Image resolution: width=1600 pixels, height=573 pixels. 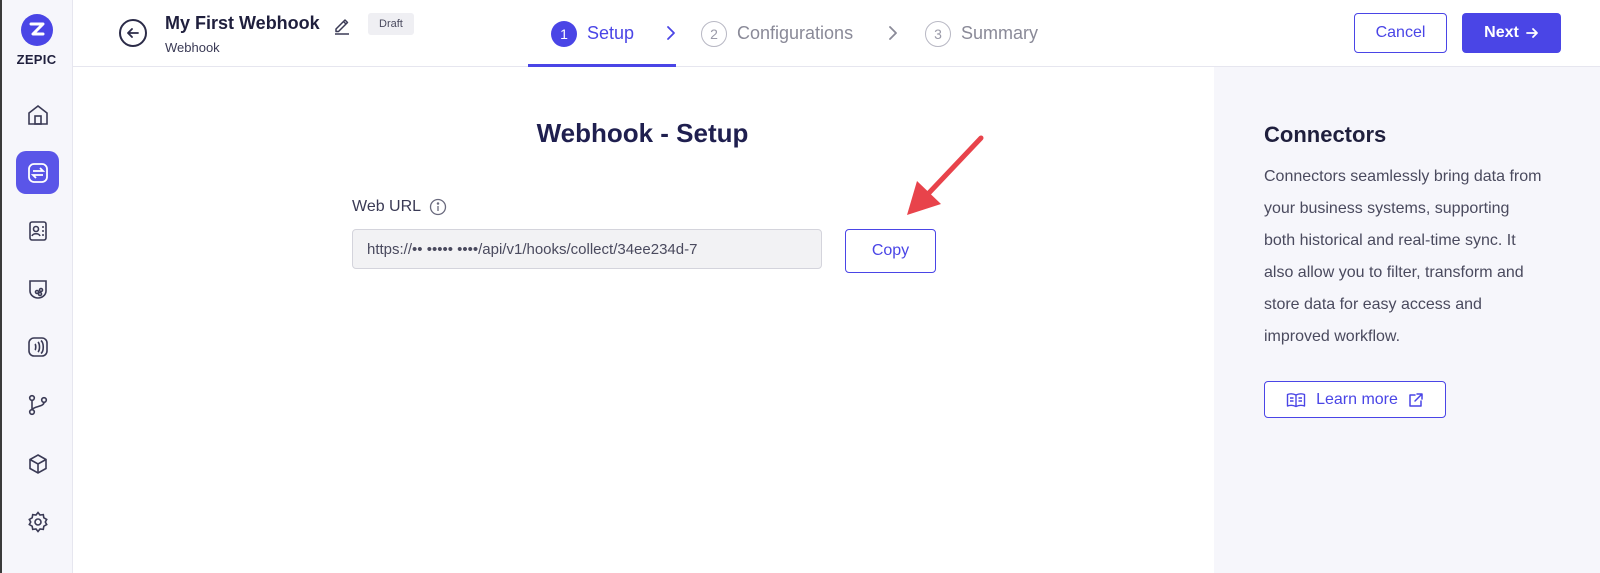 I want to click on next-button: Next, so click(x=1511, y=33).